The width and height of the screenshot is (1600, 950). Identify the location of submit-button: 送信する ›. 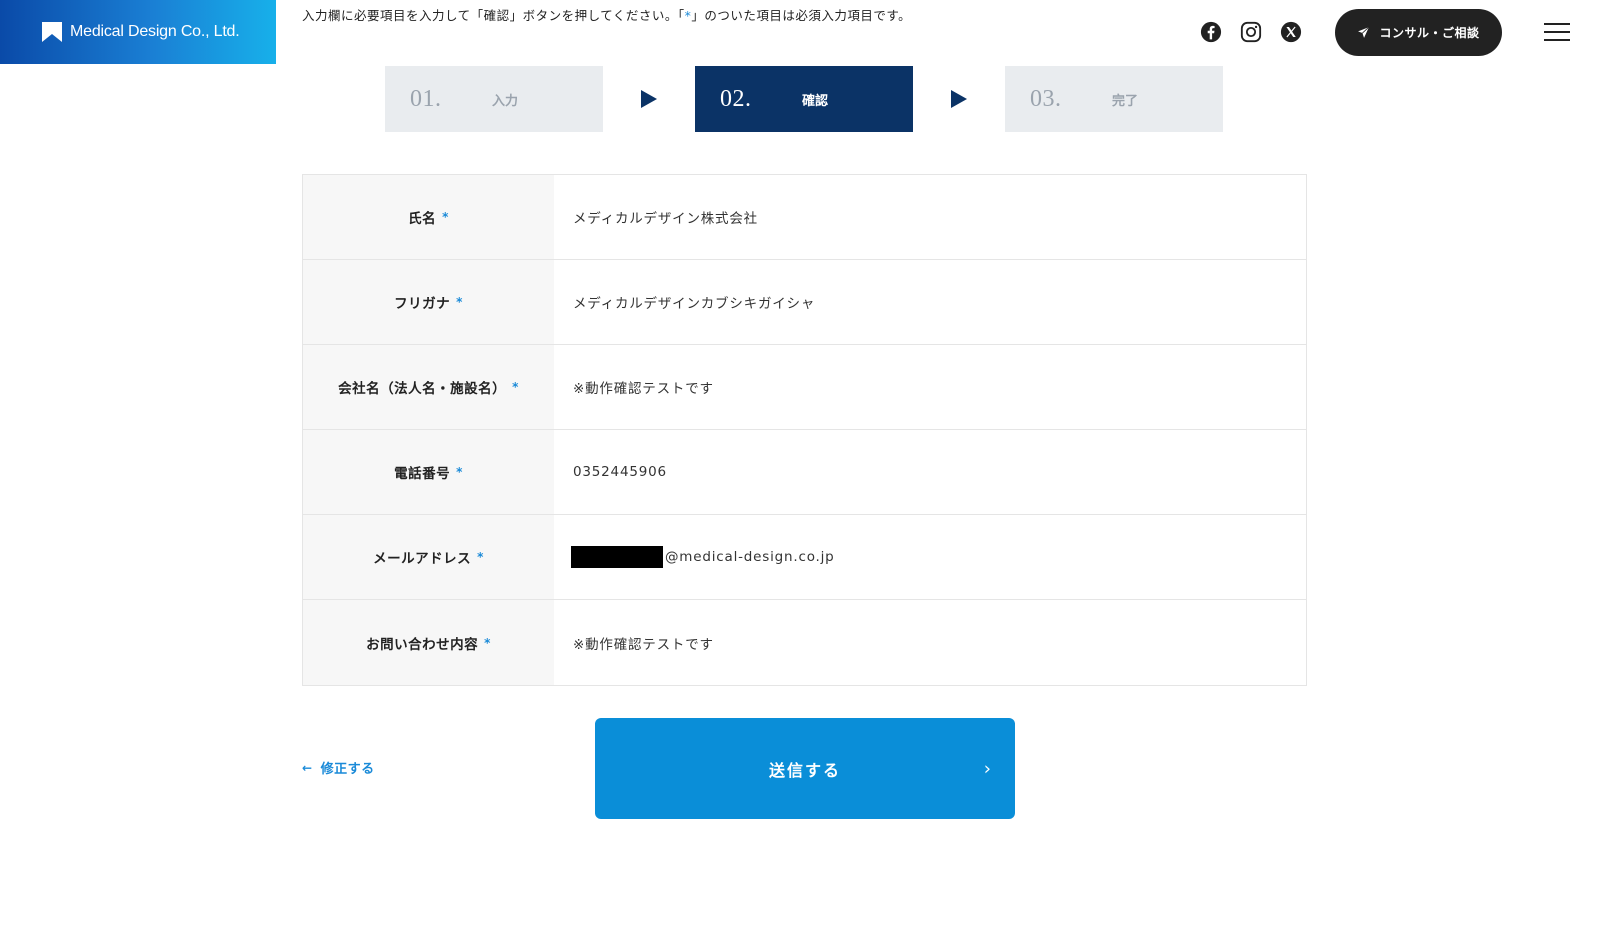
(805, 768).